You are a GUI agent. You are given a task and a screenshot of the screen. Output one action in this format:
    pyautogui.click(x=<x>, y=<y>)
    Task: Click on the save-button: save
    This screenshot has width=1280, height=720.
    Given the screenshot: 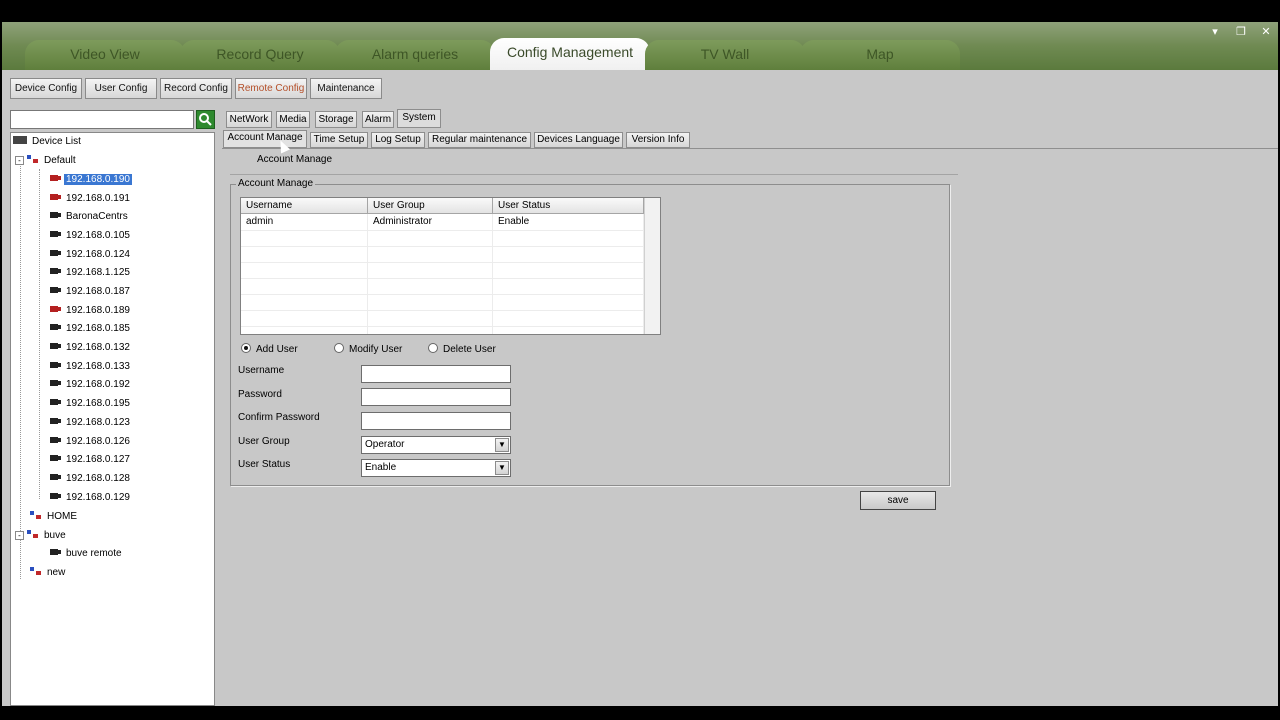 What is the action you would take?
    pyautogui.click(x=898, y=500)
    